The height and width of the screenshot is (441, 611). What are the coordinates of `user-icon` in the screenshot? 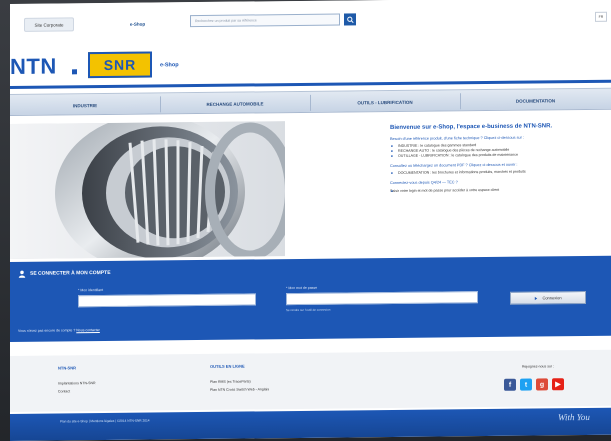 It's located at (22, 274).